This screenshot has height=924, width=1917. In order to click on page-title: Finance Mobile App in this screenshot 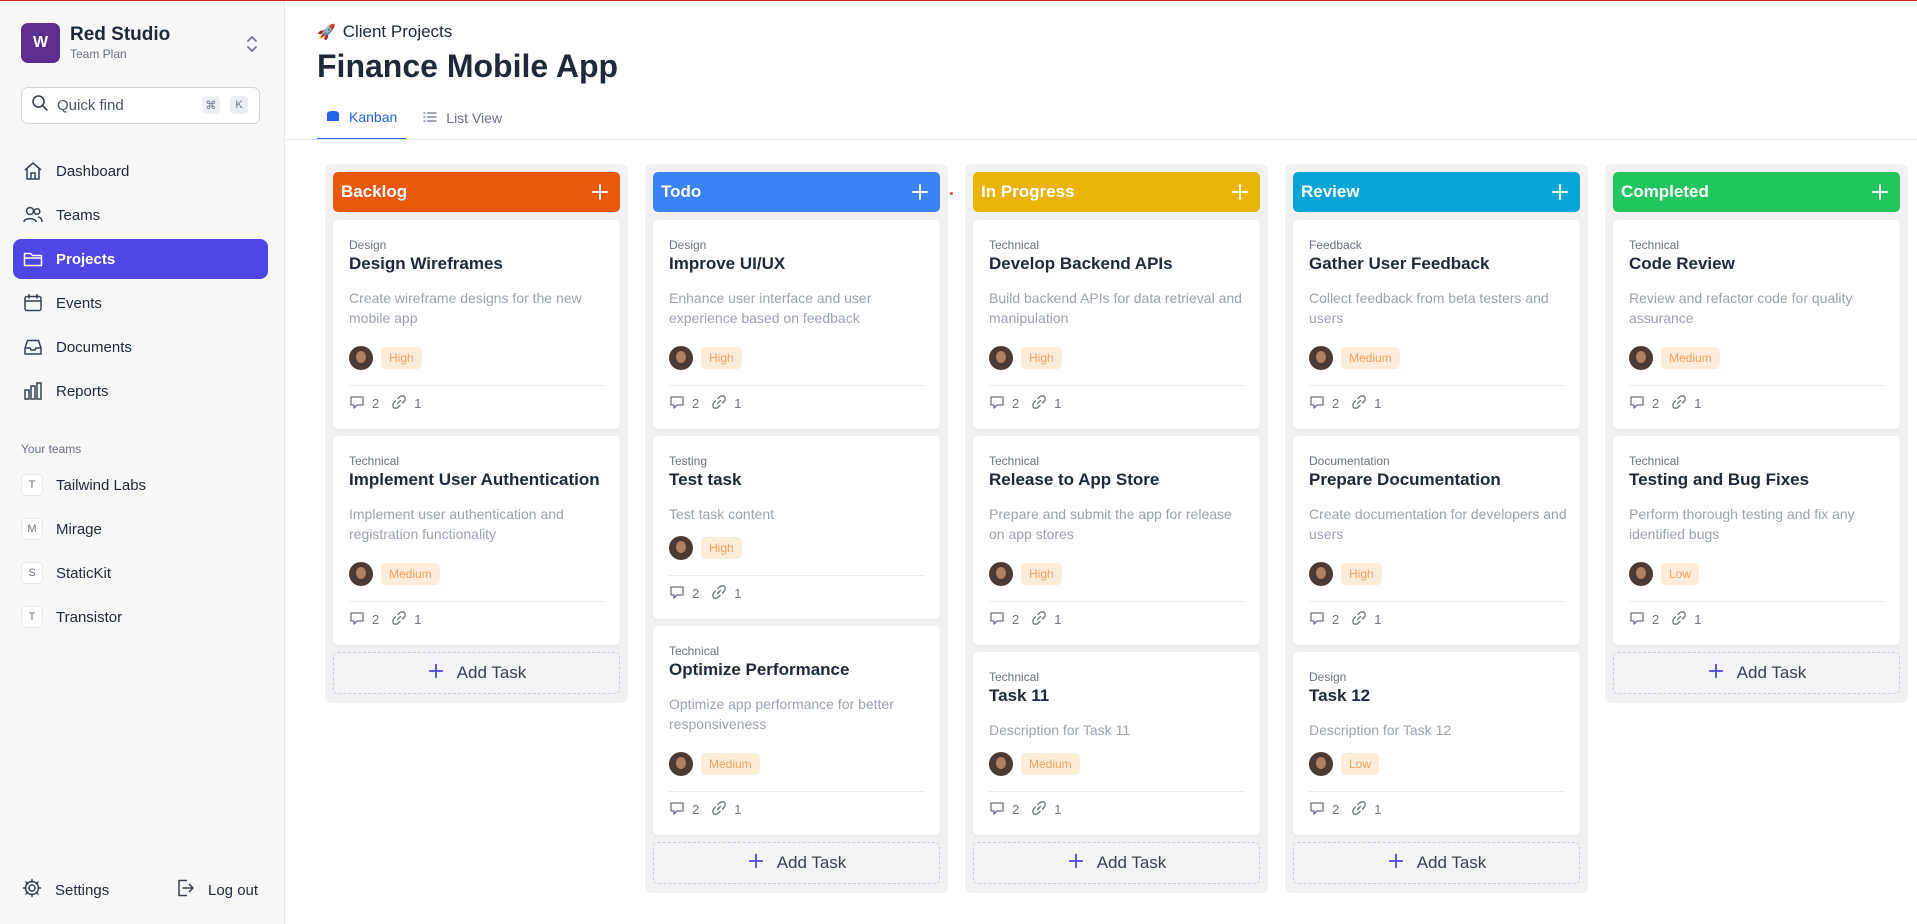, I will do `click(468, 66)`.